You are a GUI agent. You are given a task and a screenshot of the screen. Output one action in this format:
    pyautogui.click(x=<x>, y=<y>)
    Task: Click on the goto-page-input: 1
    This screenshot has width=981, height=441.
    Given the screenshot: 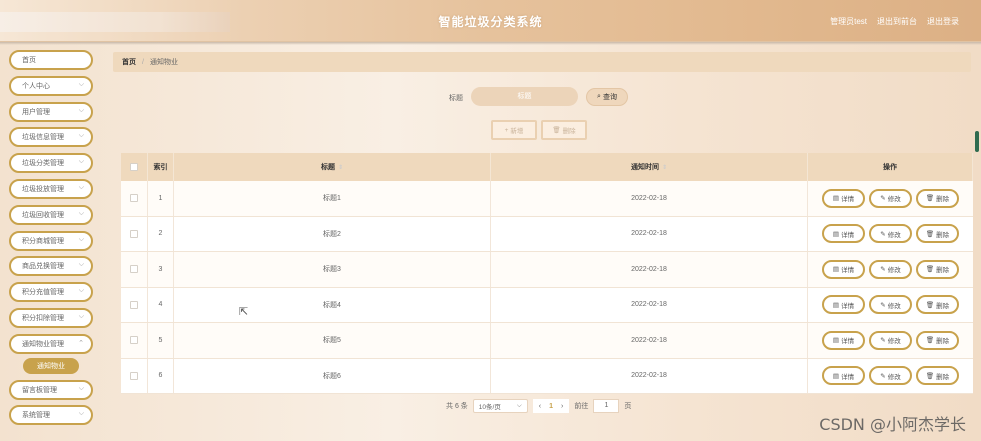 What is the action you would take?
    pyautogui.click(x=606, y=406)
    